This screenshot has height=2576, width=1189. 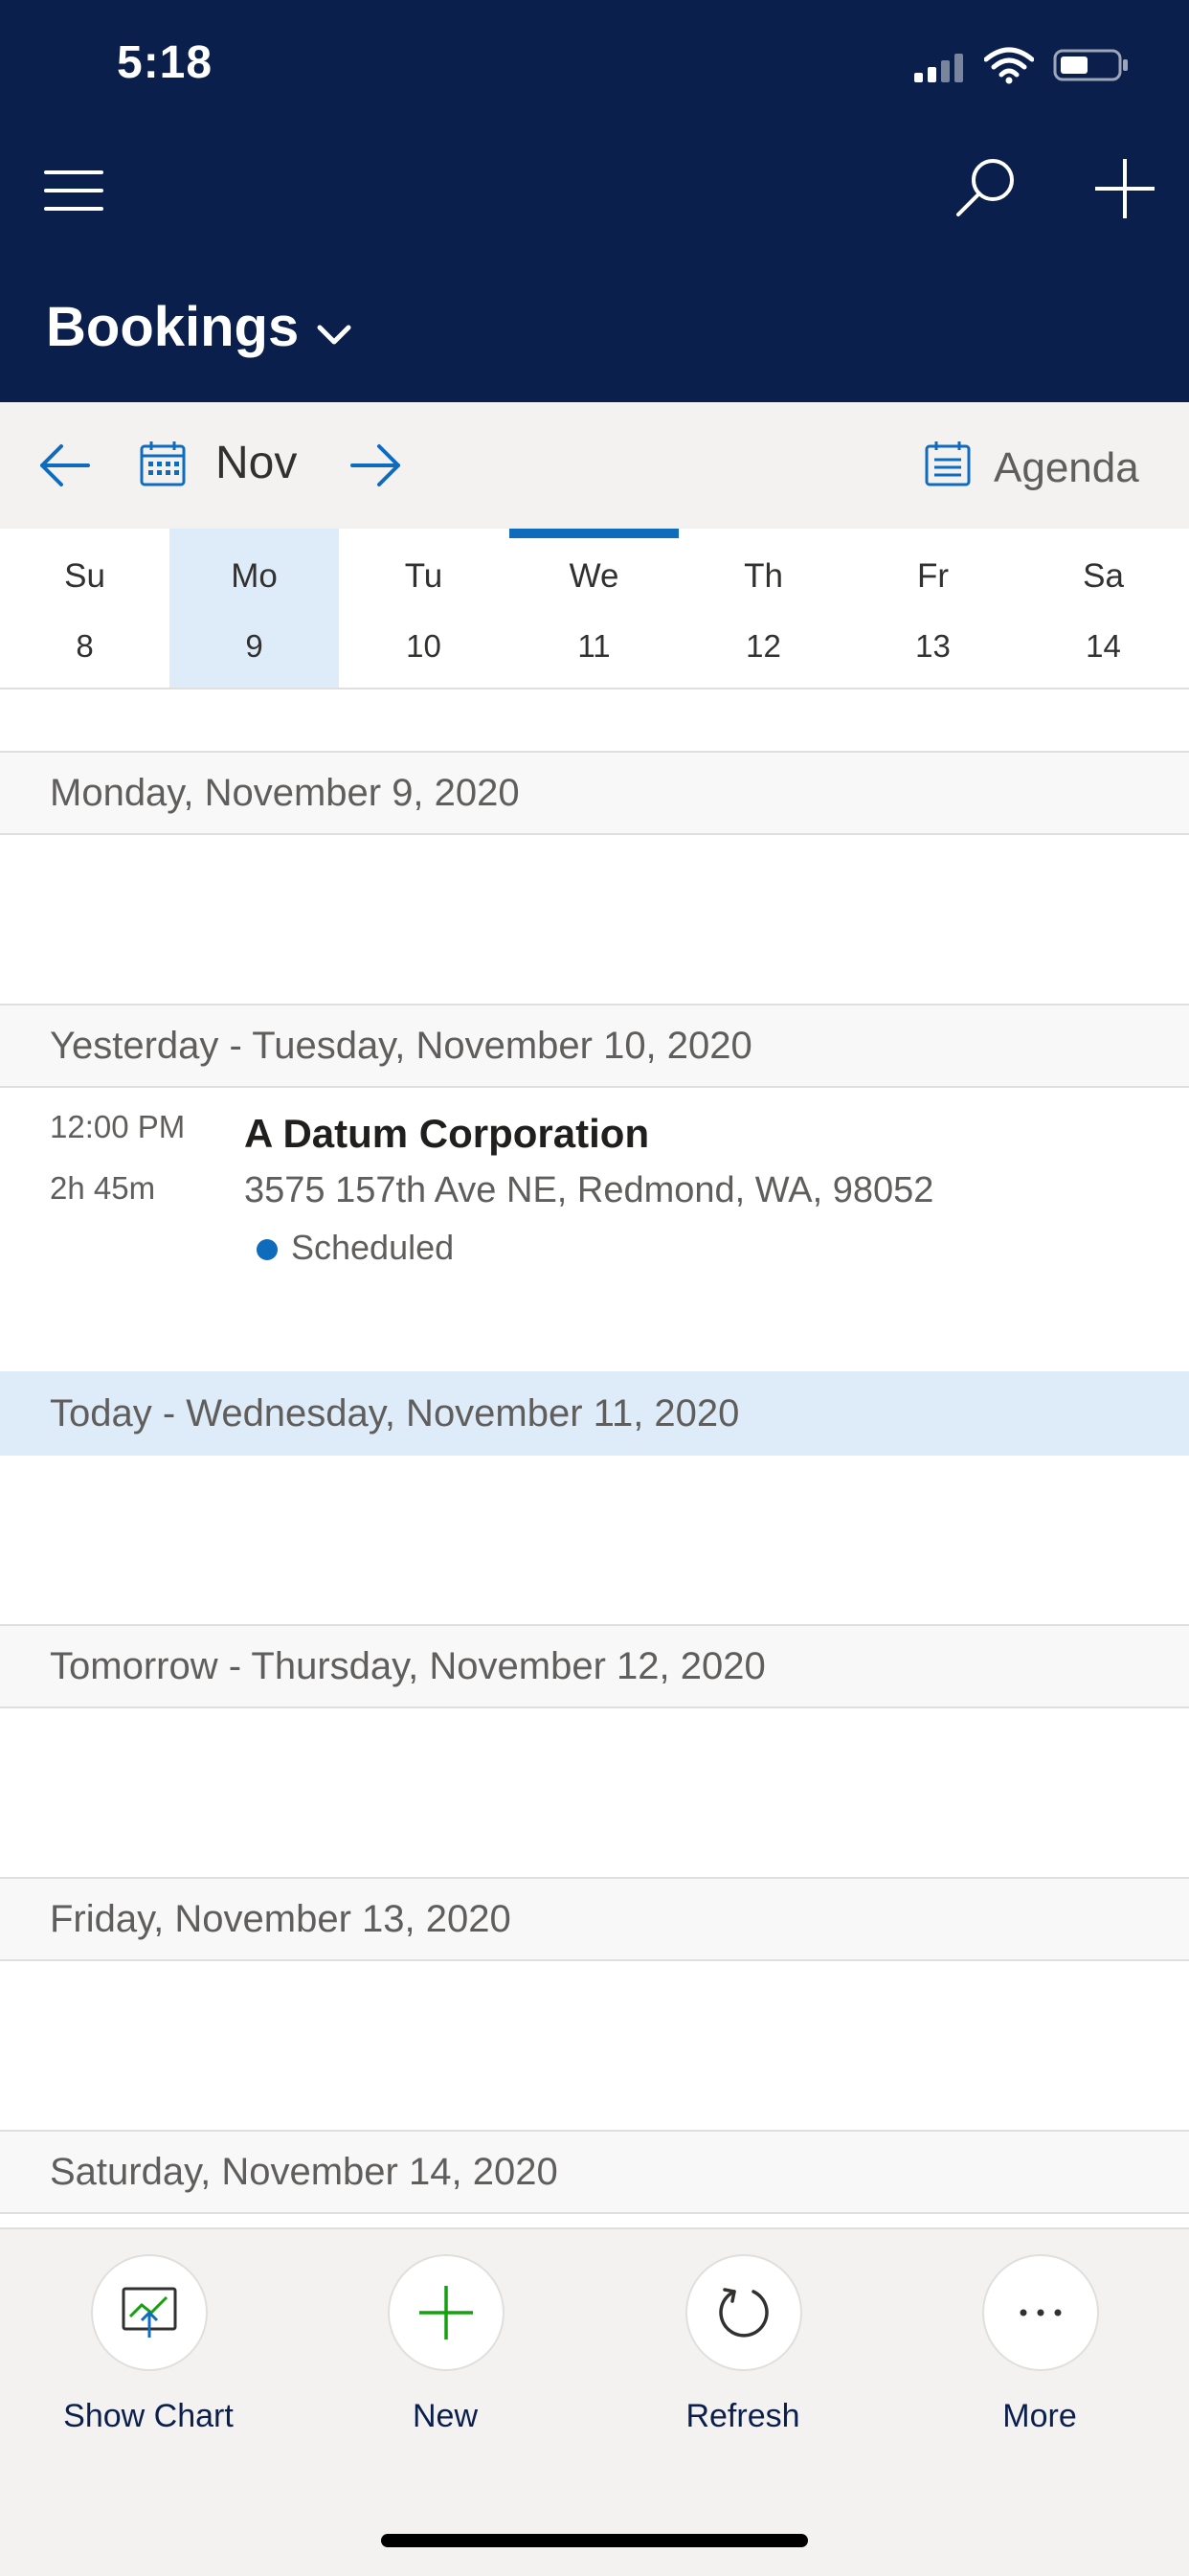 I want to click on day-name: Fr, so click(x=933, y=576).